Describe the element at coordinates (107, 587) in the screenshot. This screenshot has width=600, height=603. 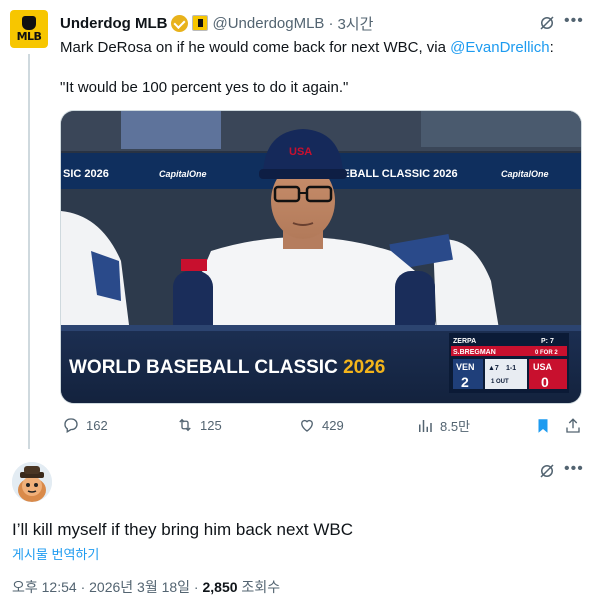
I see `reply-timestamp: 오후 12:54 · 2026년 3월 18일 ·` at that location.